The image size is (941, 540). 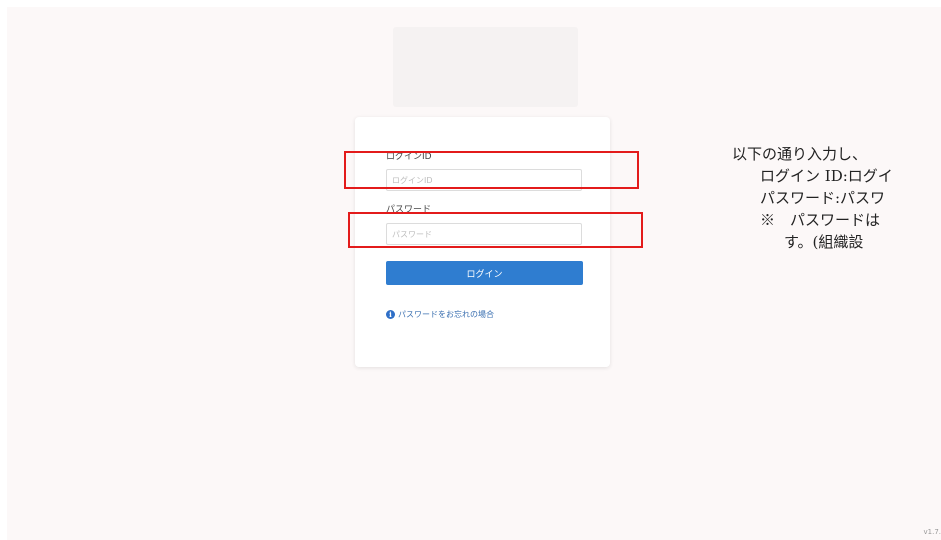 I want to click on forgot-password-link: i パスワードをお忘れの場合, so click(x=440, y=314).